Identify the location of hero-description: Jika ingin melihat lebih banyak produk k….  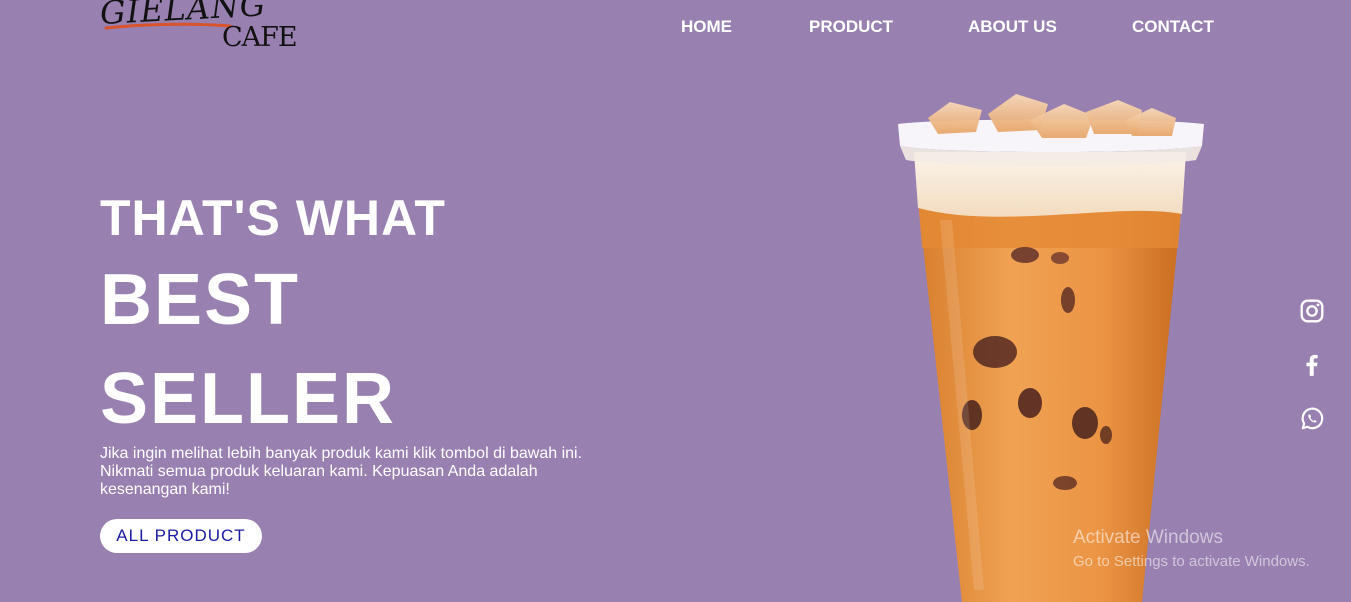
(341, 471).